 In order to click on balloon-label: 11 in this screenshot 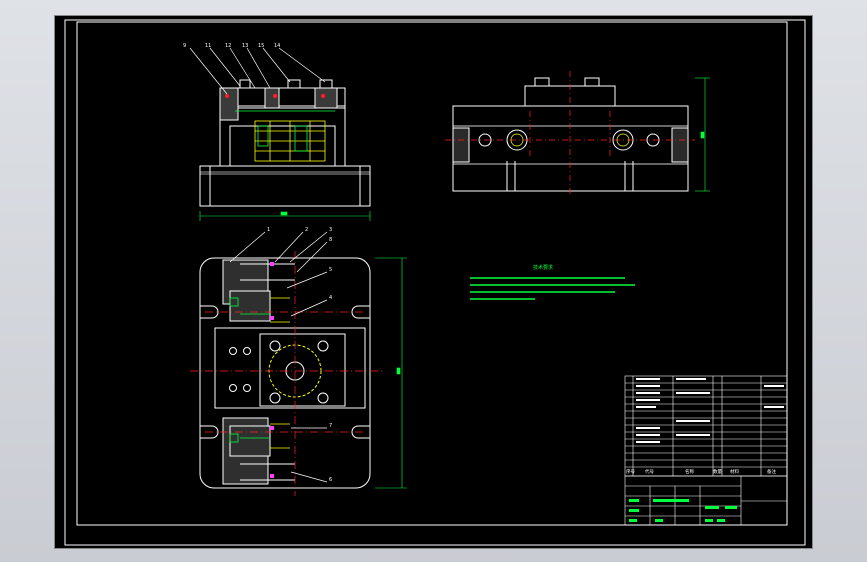, I will do `click(208, 46)`.